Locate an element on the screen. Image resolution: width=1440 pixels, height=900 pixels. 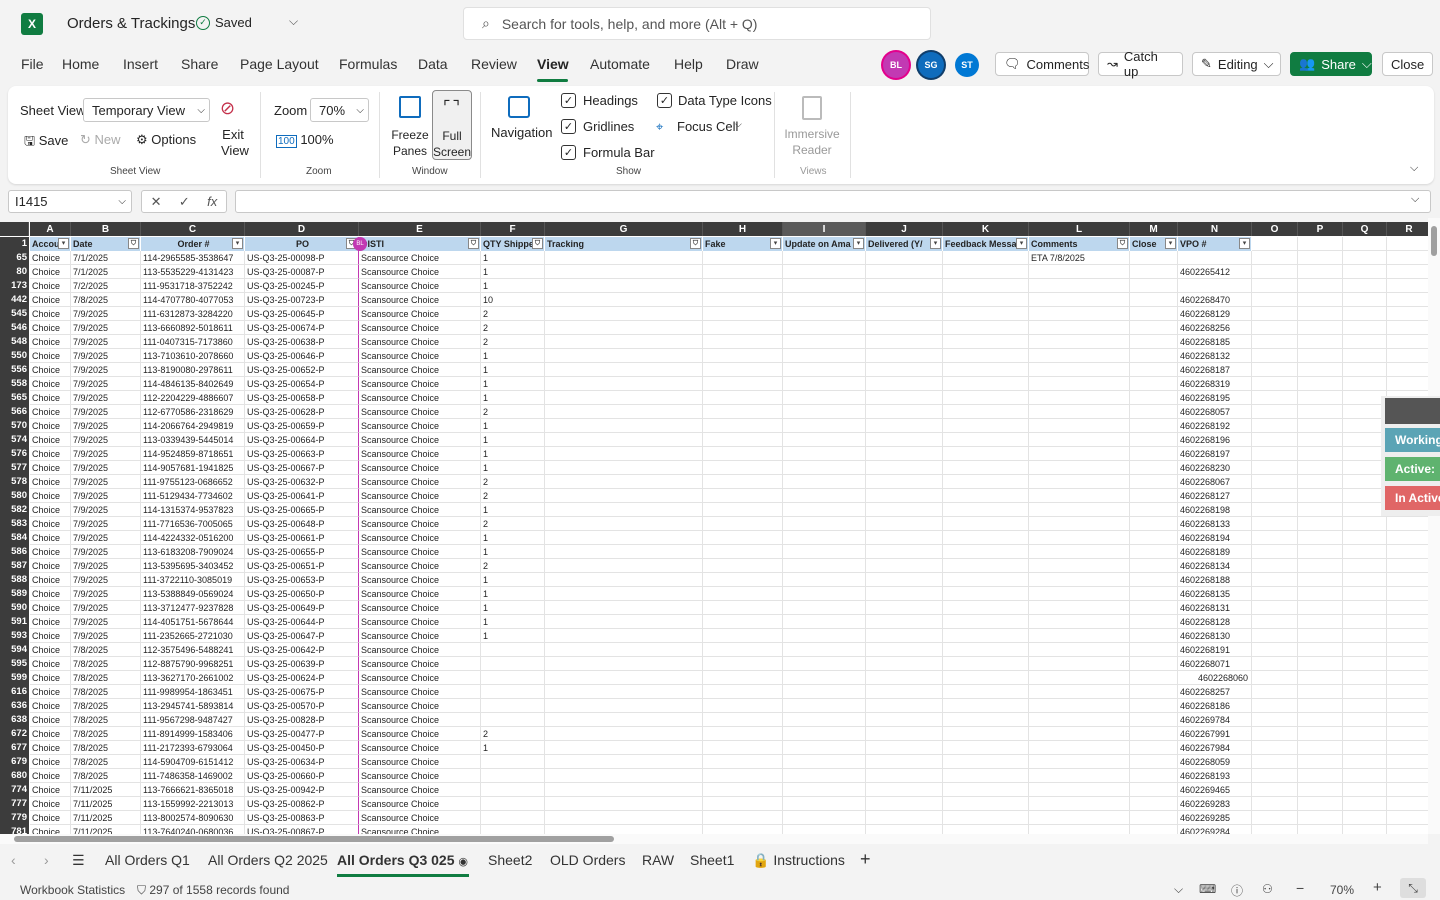
row-header: 586 is located at coordinates (14, 552).